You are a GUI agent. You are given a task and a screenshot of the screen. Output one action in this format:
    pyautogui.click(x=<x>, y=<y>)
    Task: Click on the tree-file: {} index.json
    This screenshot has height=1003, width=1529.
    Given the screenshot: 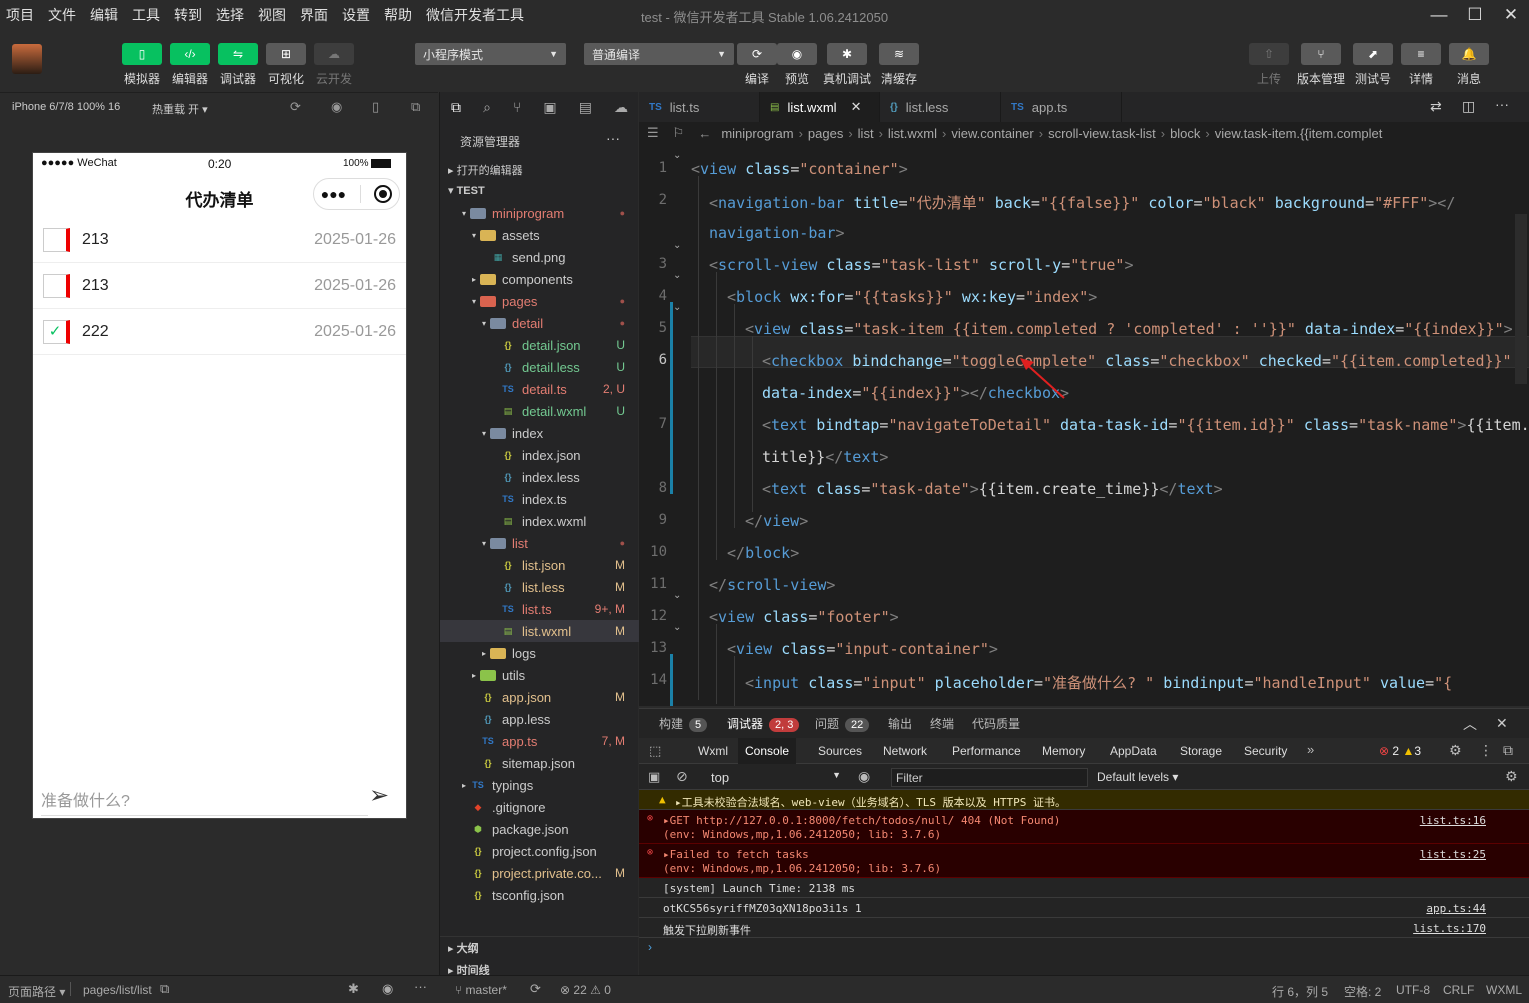 What is the action you would take?
    pyautogui.click(x=539, y=455)
    